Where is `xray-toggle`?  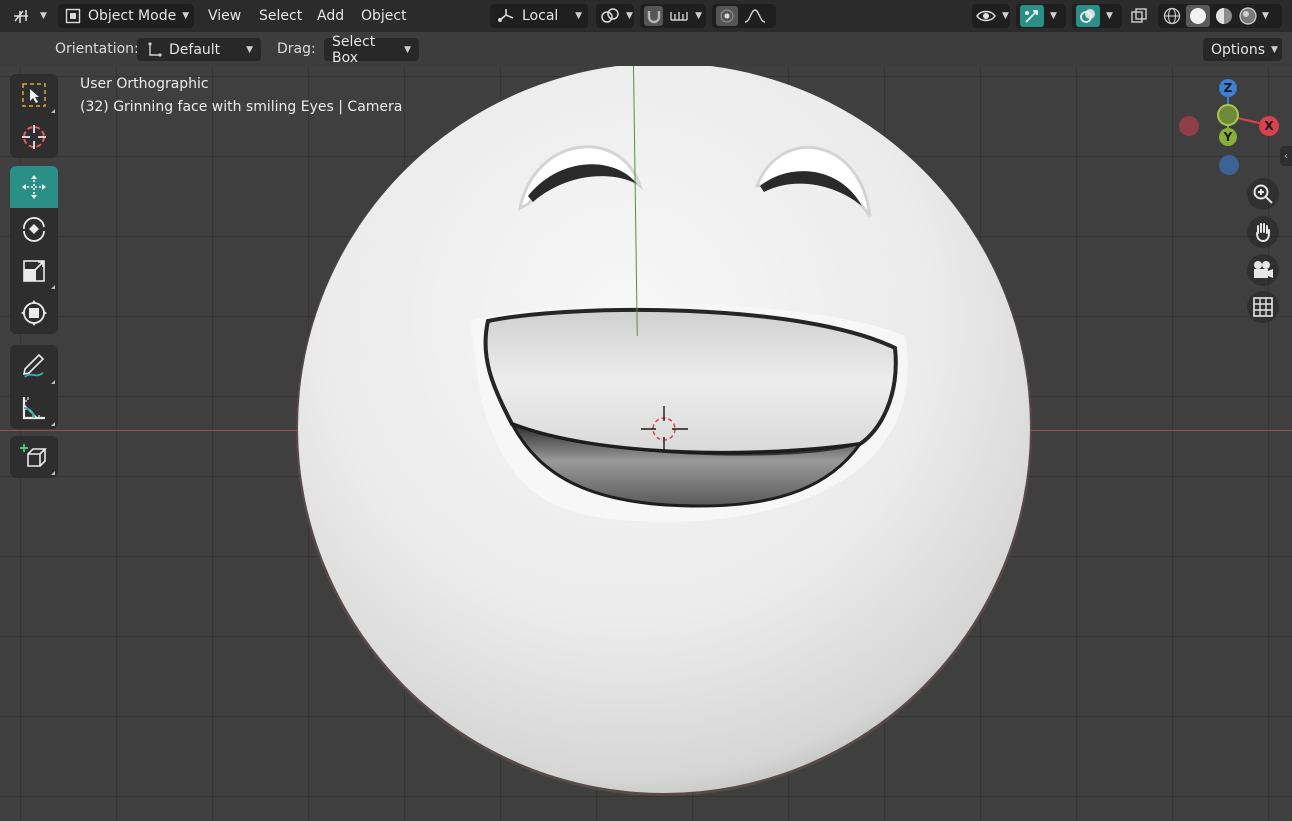 xray-toggle is located at coordinates (1142, 16).